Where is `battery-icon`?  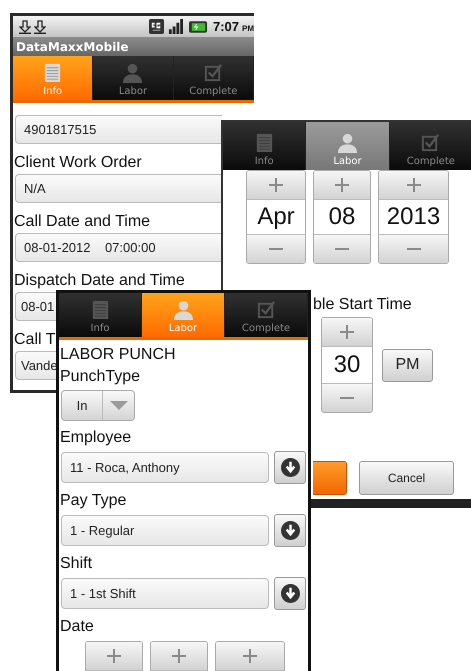
battery-icon is located at coordinates (198, 27).